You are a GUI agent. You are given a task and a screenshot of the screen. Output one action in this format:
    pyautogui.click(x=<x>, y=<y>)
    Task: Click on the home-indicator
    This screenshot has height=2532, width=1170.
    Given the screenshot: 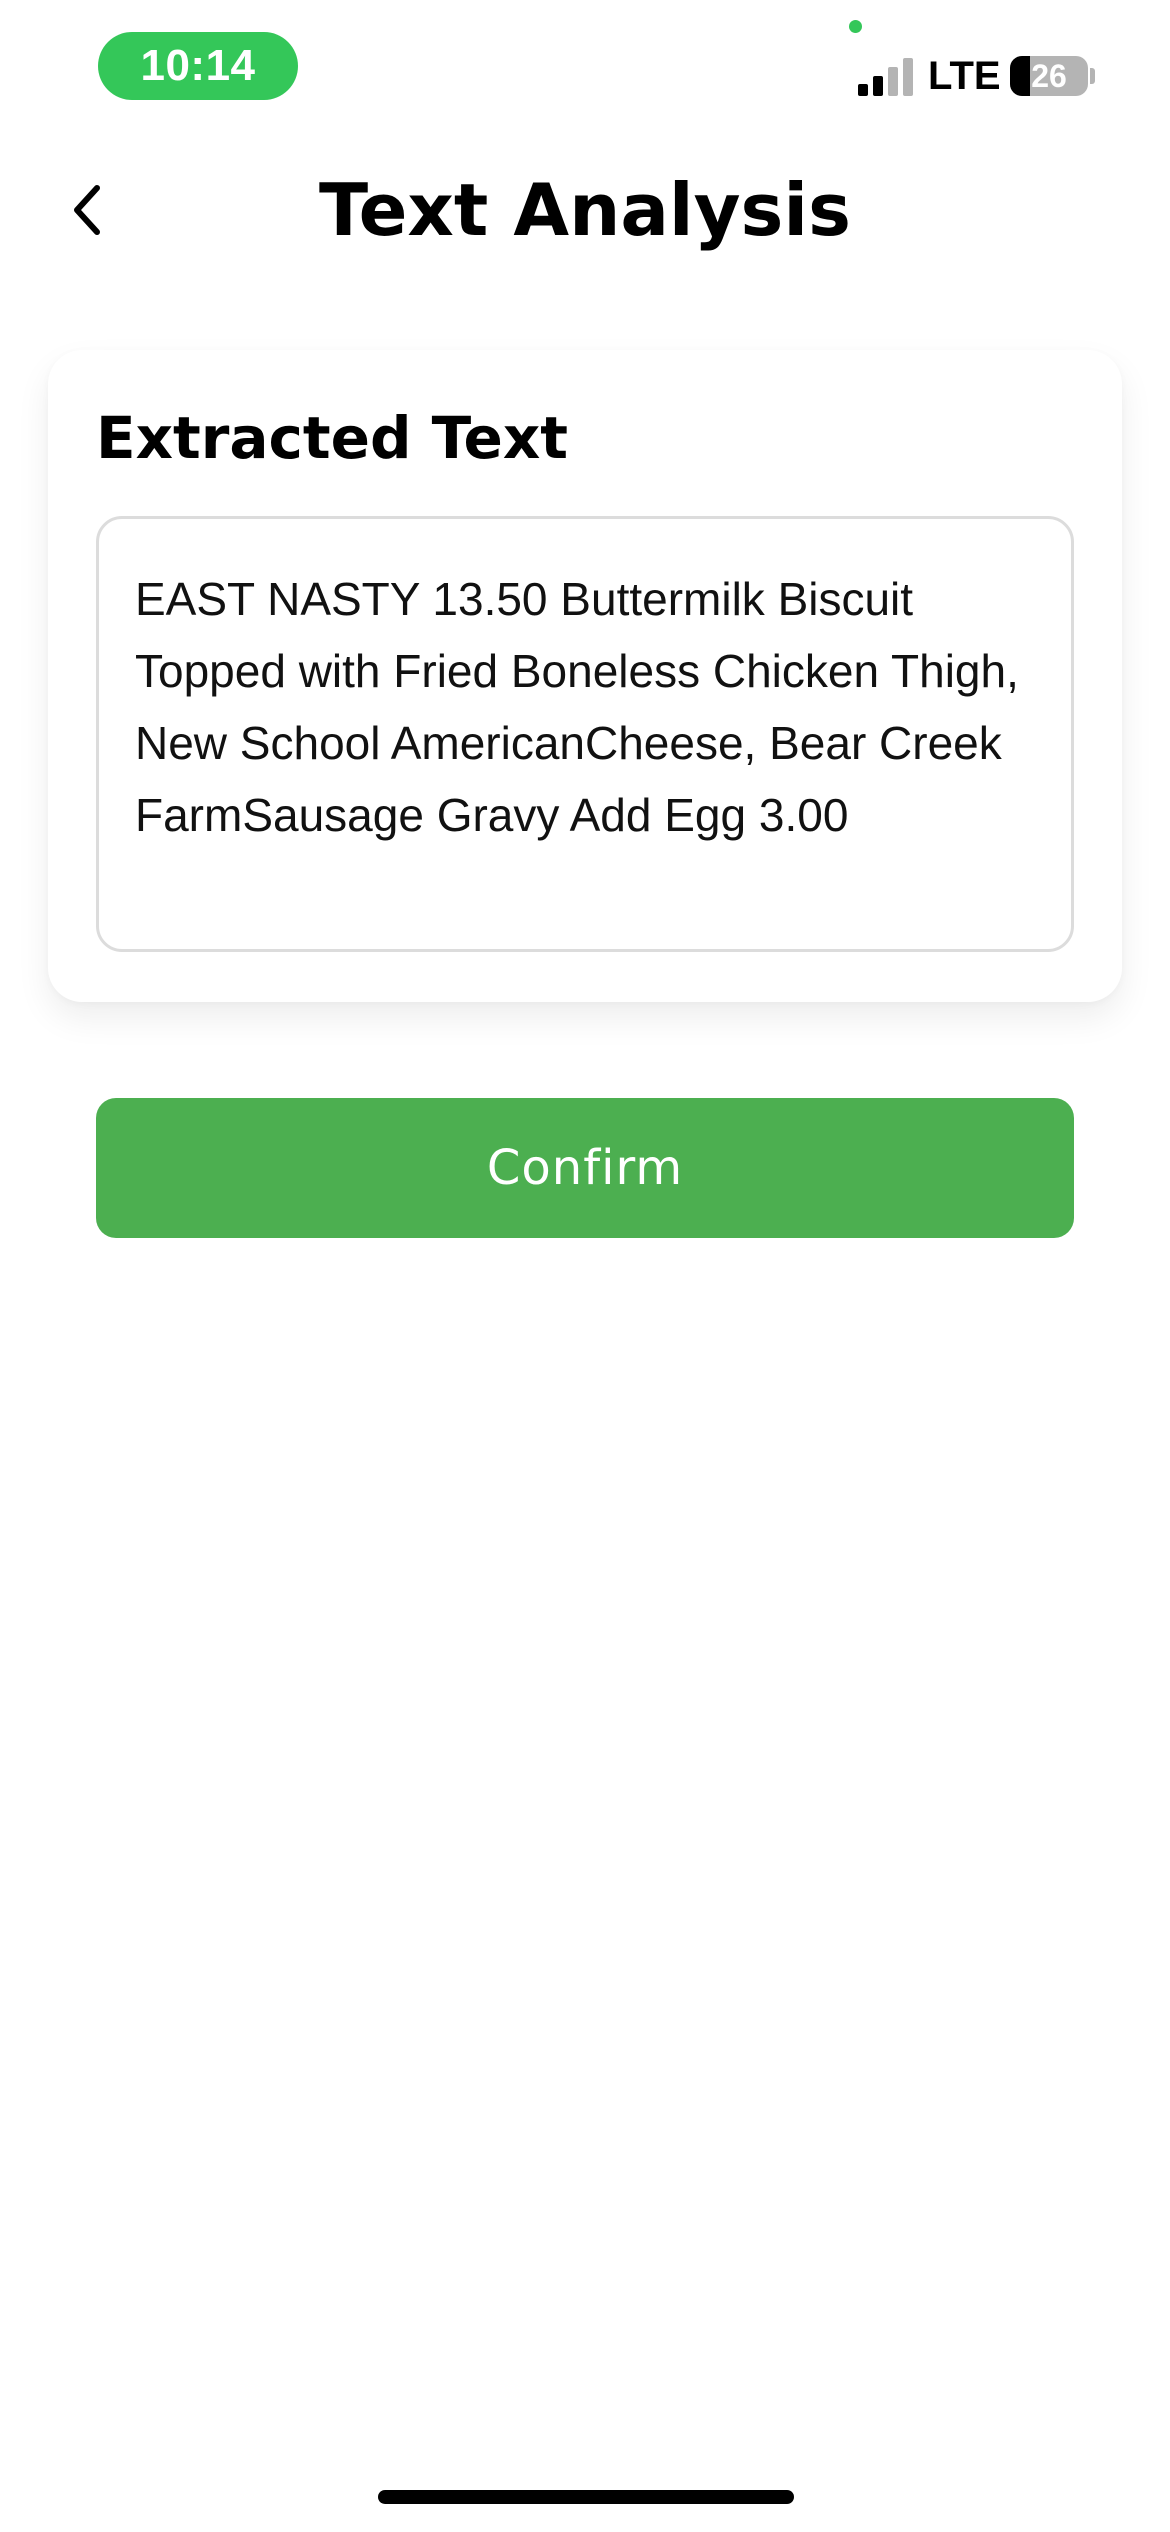 What is the action you would take?
    pyautogui.click(x=586, y=2497)
    